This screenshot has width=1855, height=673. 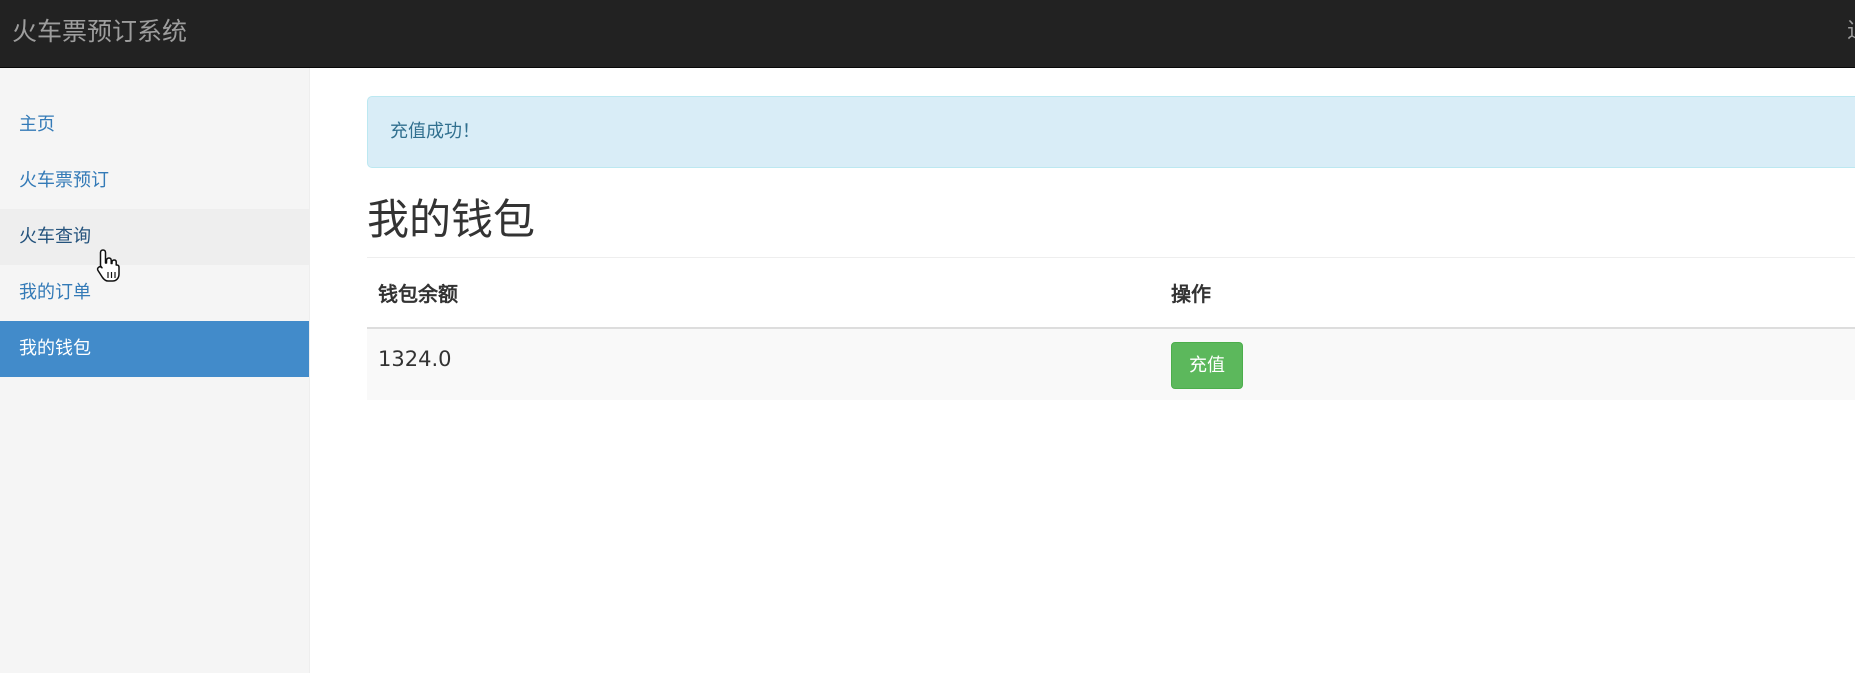 What do you see at coordinates (763, 364) in the screenshot?
I see `wallet-balance-value: 1324.0` at bounding box center [763, 364].